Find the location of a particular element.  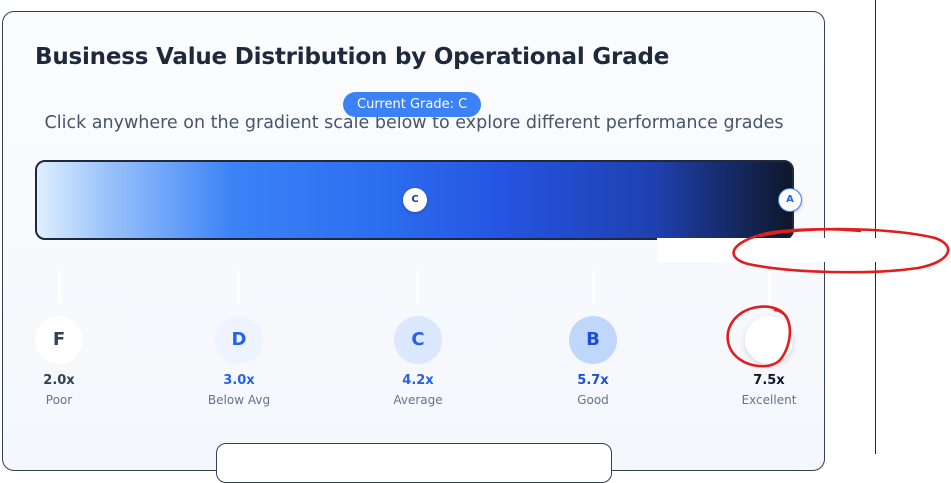

grade-tick-d is located at coordinates (238, 287).